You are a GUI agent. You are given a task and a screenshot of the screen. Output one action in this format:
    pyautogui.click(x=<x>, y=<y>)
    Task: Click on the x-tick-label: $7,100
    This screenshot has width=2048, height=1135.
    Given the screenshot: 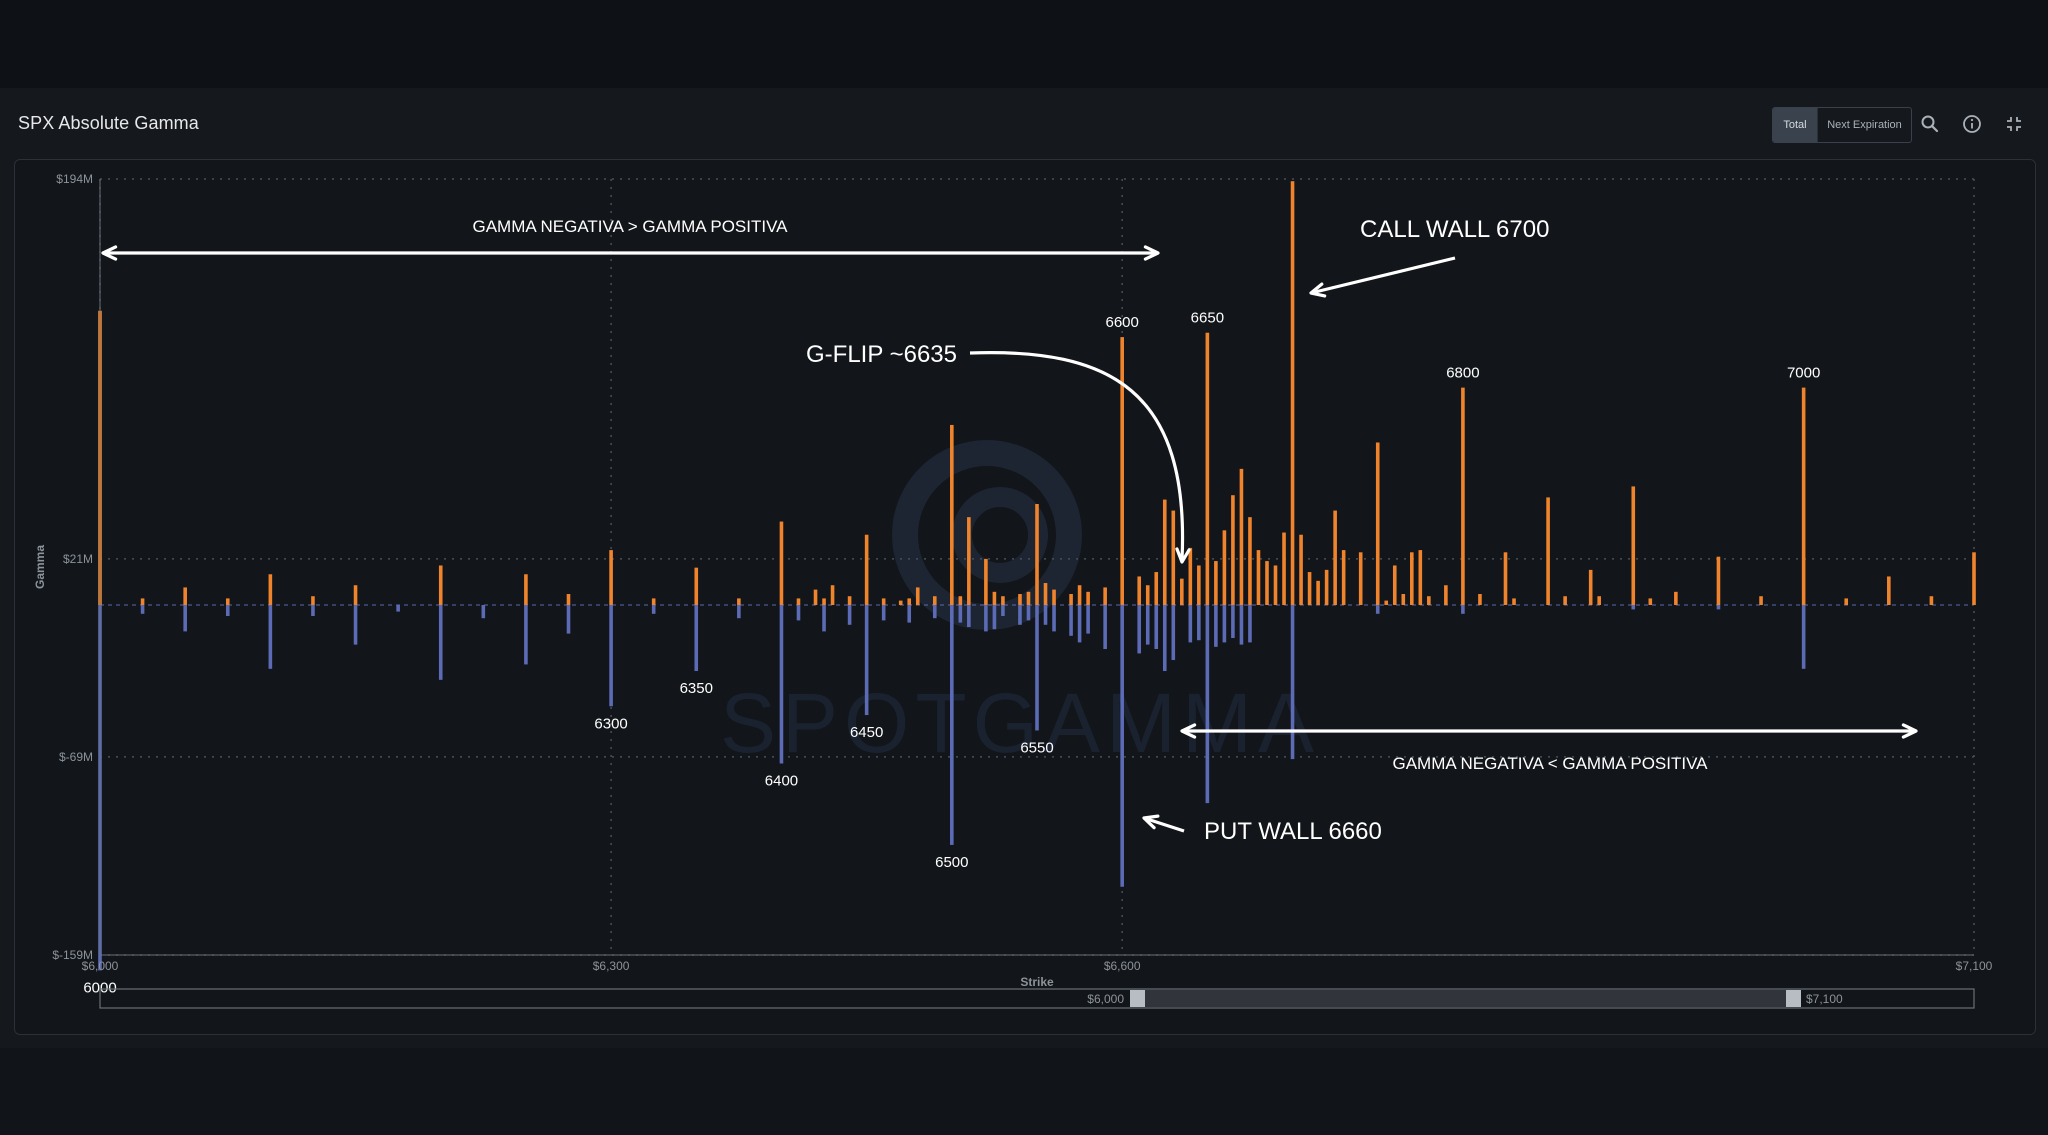 What is the action you would take?
    pyautogui.click(x=1974, y=966)
    